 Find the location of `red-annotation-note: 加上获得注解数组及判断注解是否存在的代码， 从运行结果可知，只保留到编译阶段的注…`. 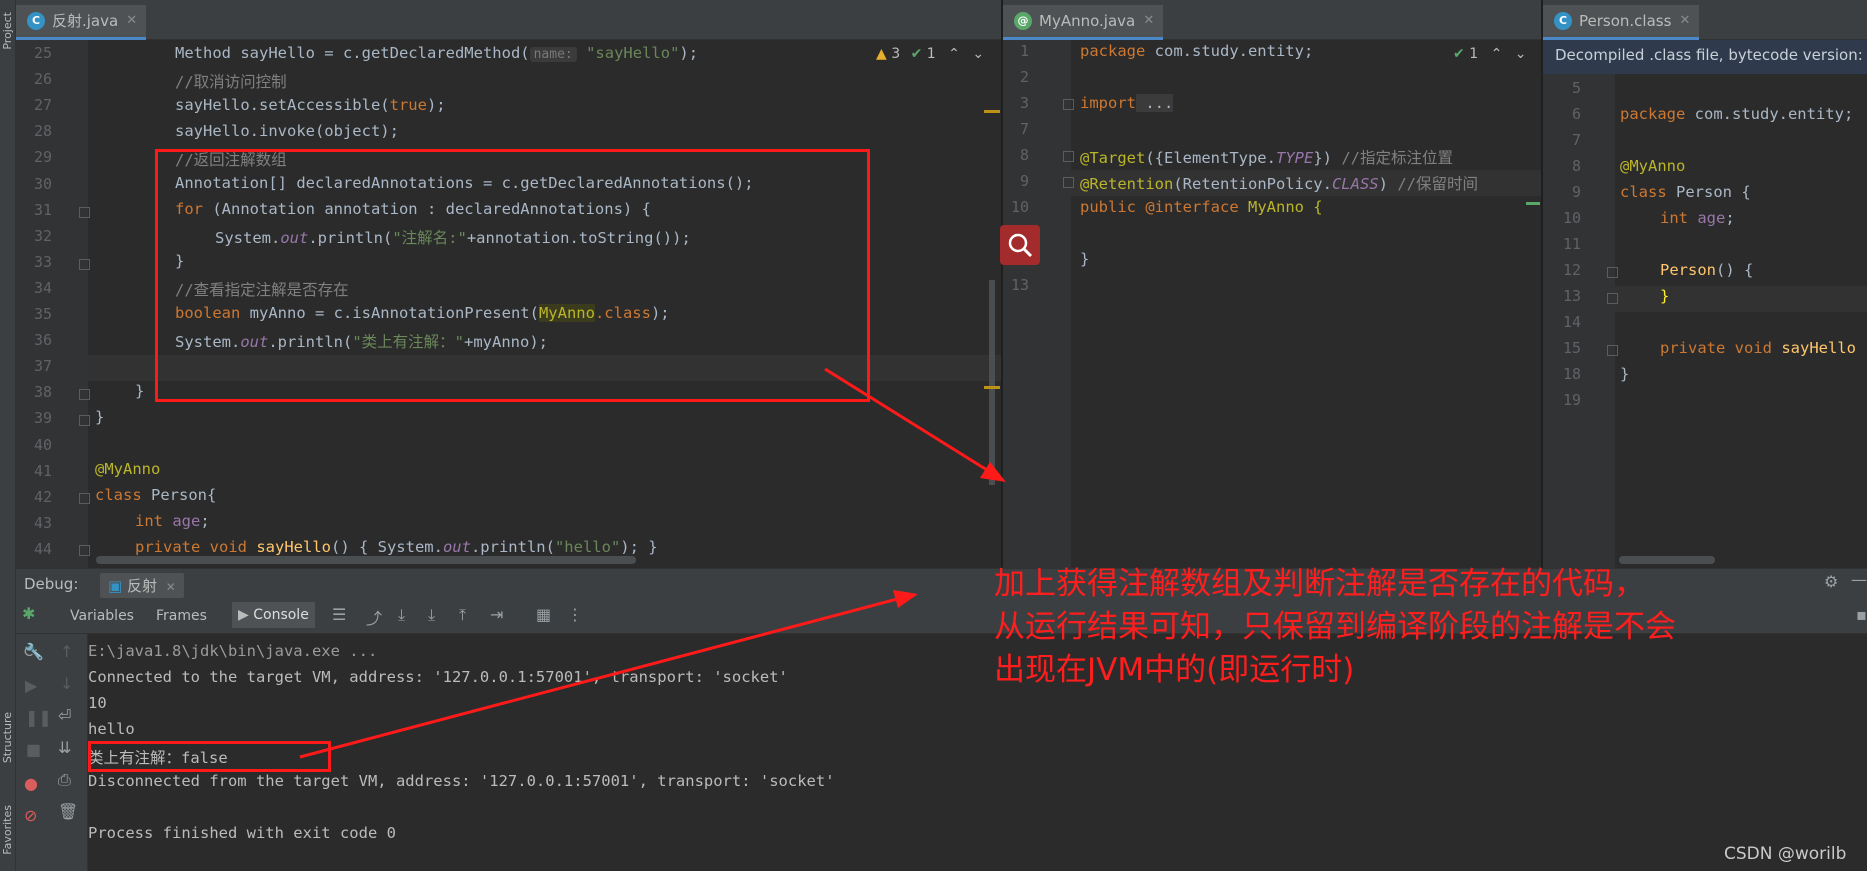

red-annotation-note: 加上获得注解数组及判断注解是否存在的代码， 从运行结果可知，只保留到编译阶段的注… is located at coordinates (1335, 627).